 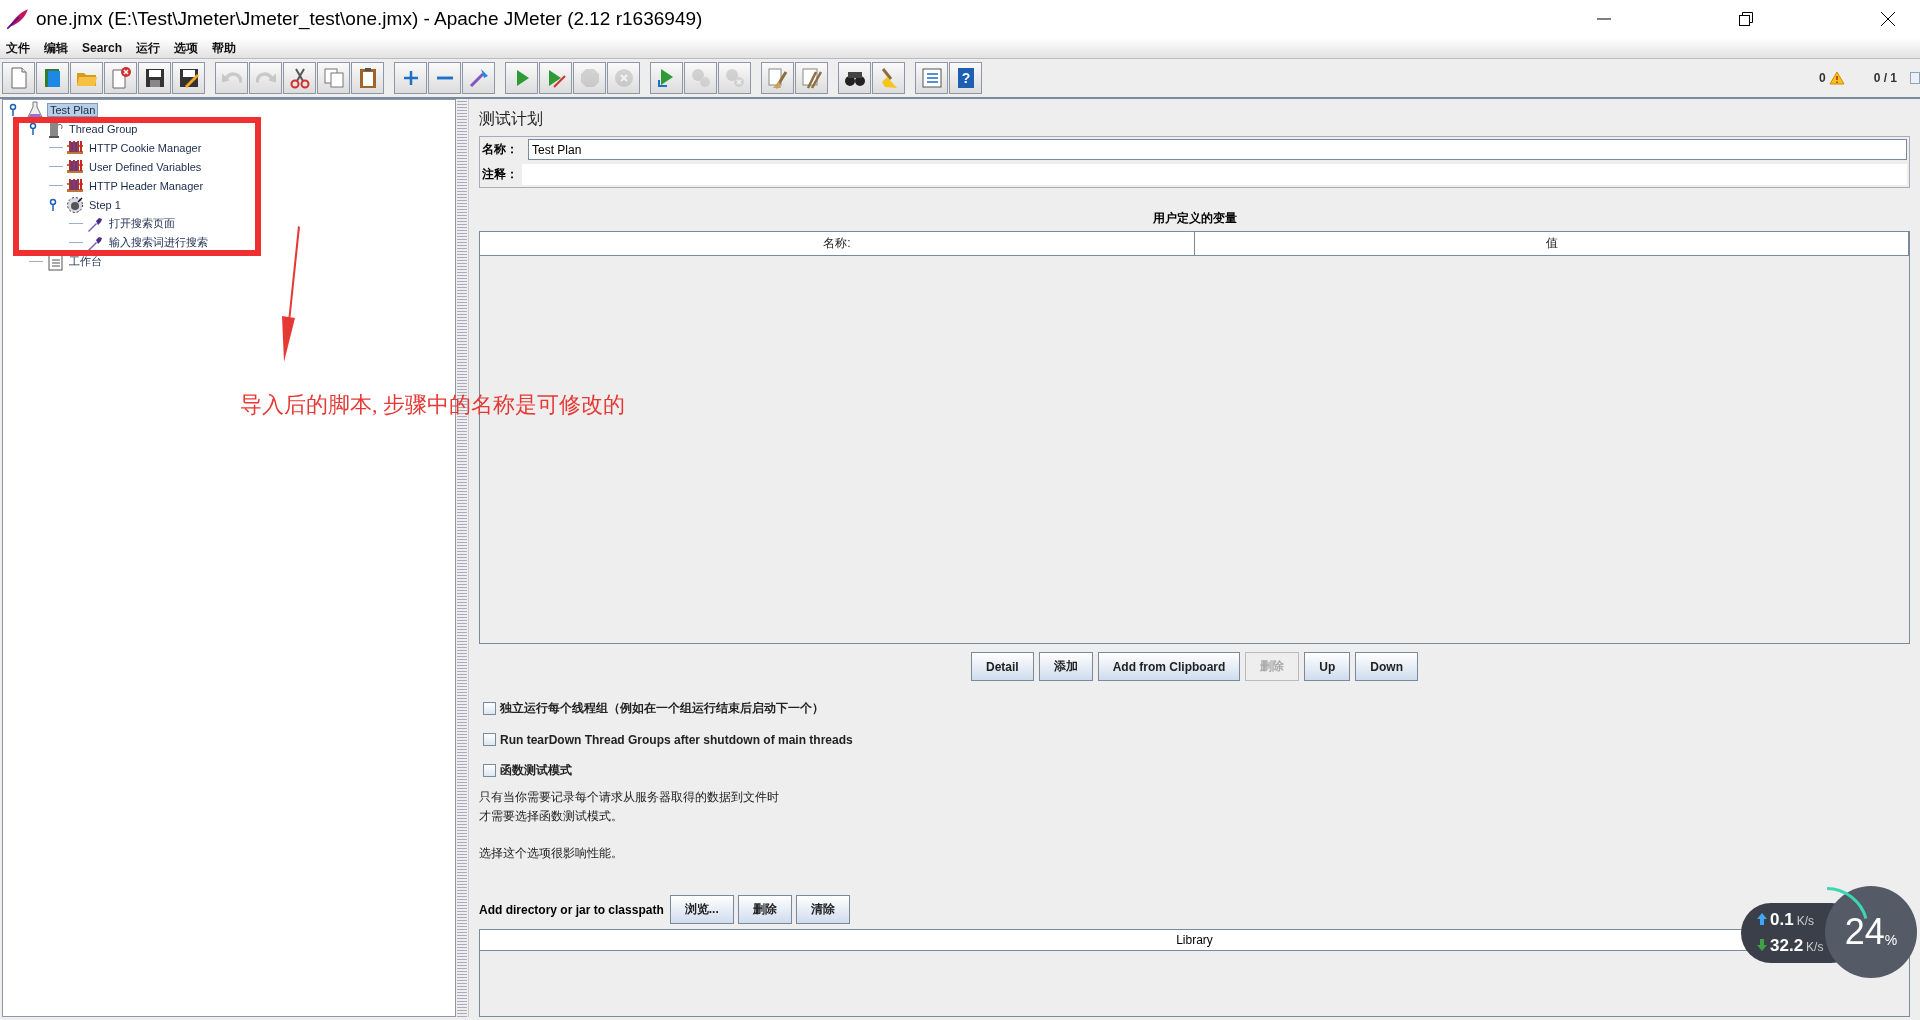 What do you see at coordinates (103, 128) in the screenshot?
I see `tree-item: Thread Group` at bounding box center [103, 128].